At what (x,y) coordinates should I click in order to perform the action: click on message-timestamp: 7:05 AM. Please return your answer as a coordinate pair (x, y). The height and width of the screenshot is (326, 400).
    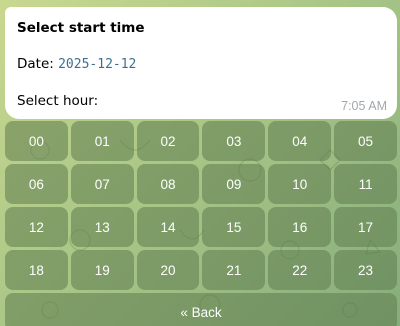
    Looking at the image, I should click on (364, 106).